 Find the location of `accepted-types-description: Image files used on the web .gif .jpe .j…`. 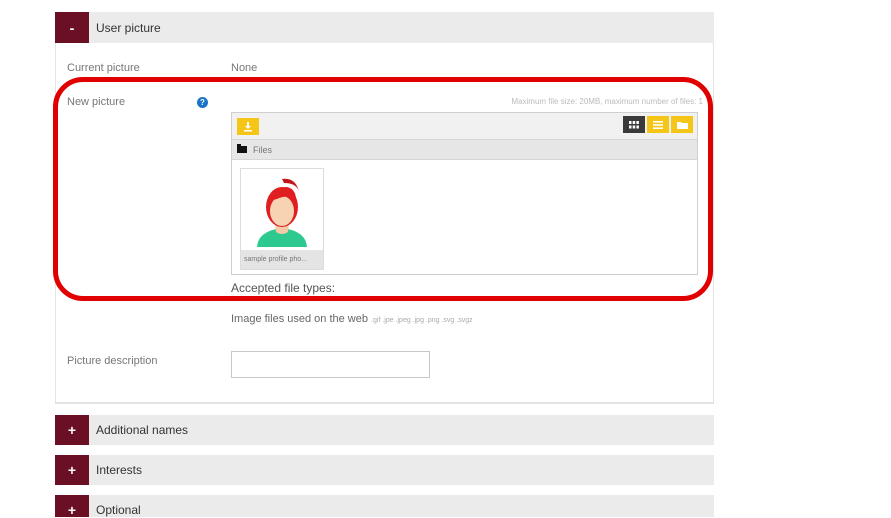

accepted-types-description: Image files used on the web .gif .jpe .j… is located at coordinates (352, 319).